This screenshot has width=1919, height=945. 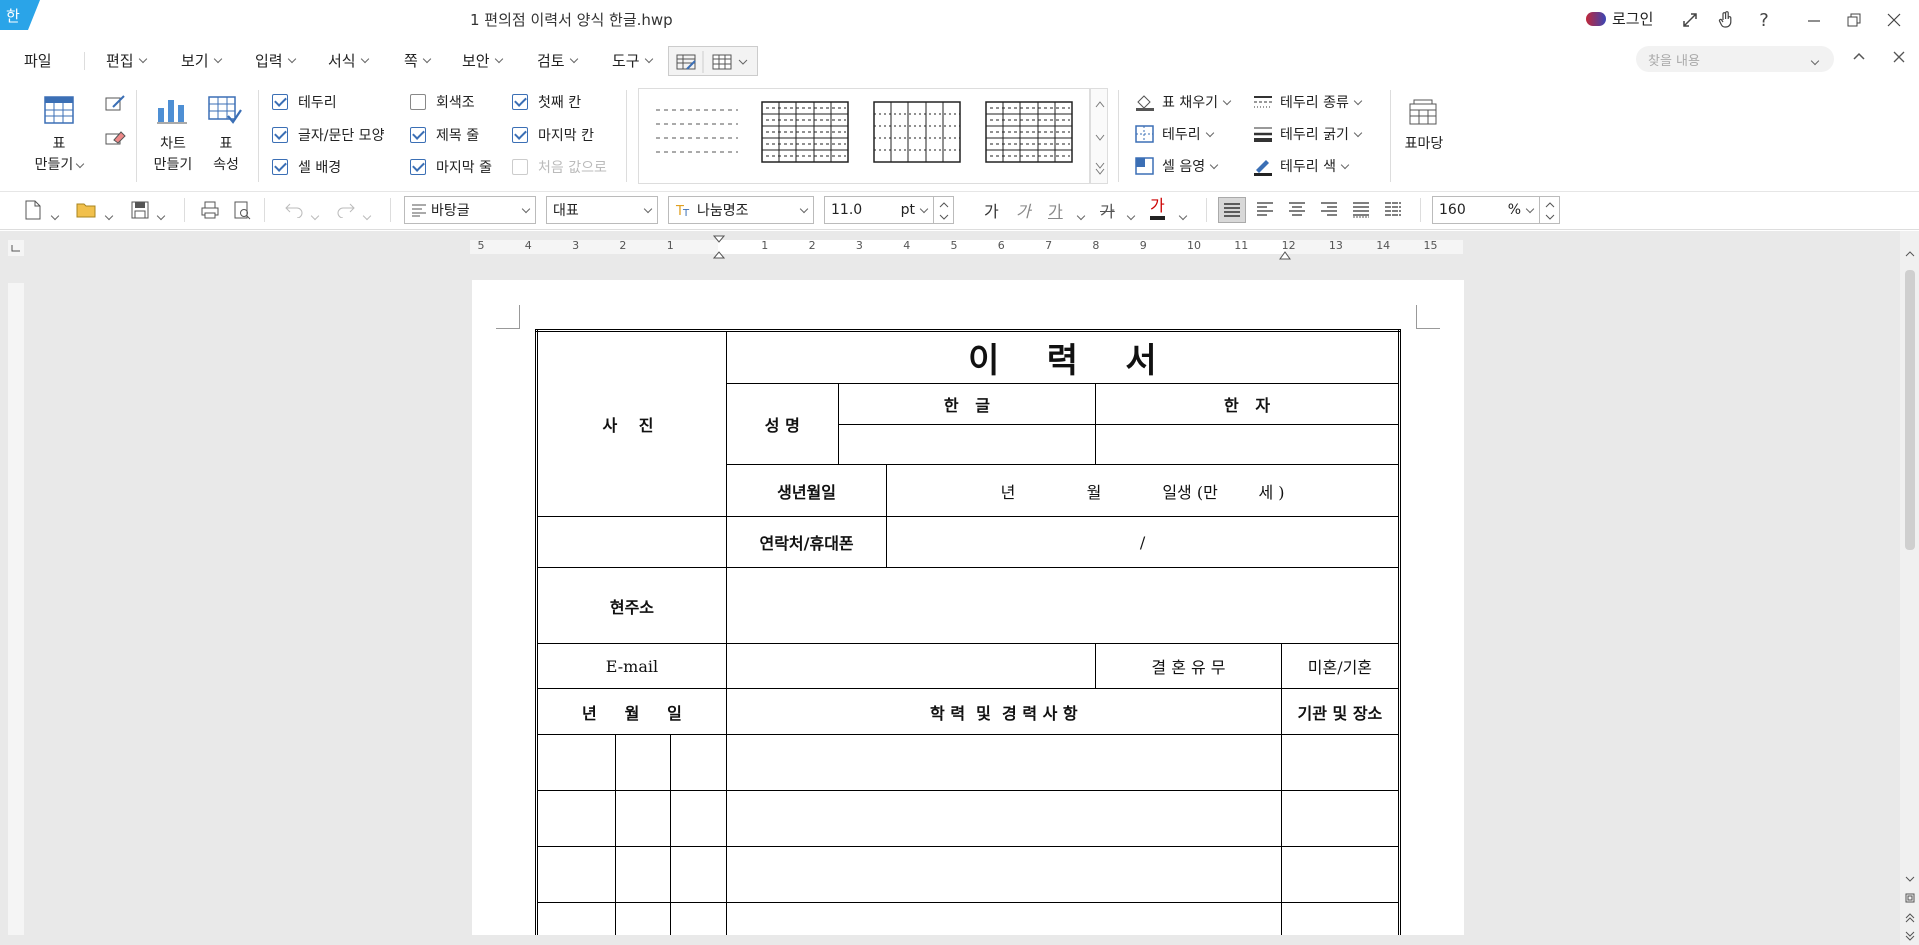 I want to click on menu-tools: 도구, so click(x=632, y=60).